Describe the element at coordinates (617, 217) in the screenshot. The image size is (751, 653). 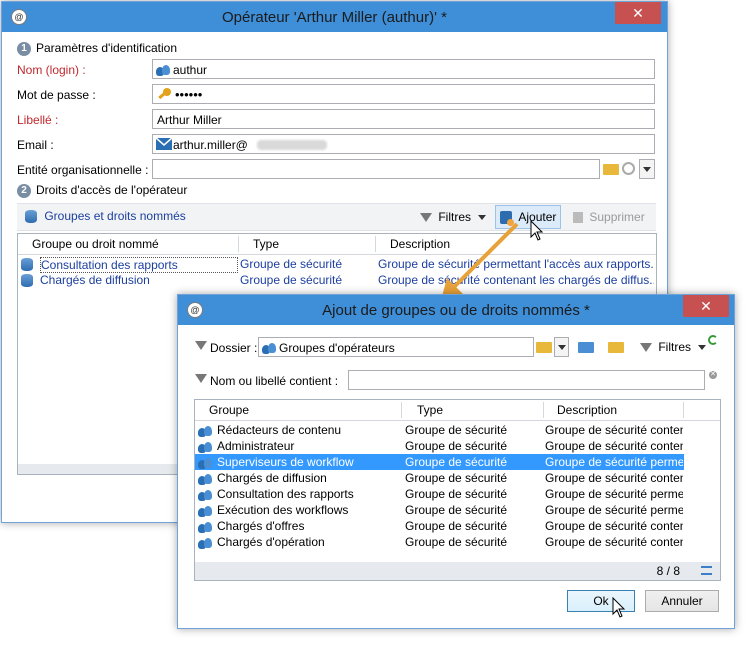
I see `delete-label: Supprimer` at that location.